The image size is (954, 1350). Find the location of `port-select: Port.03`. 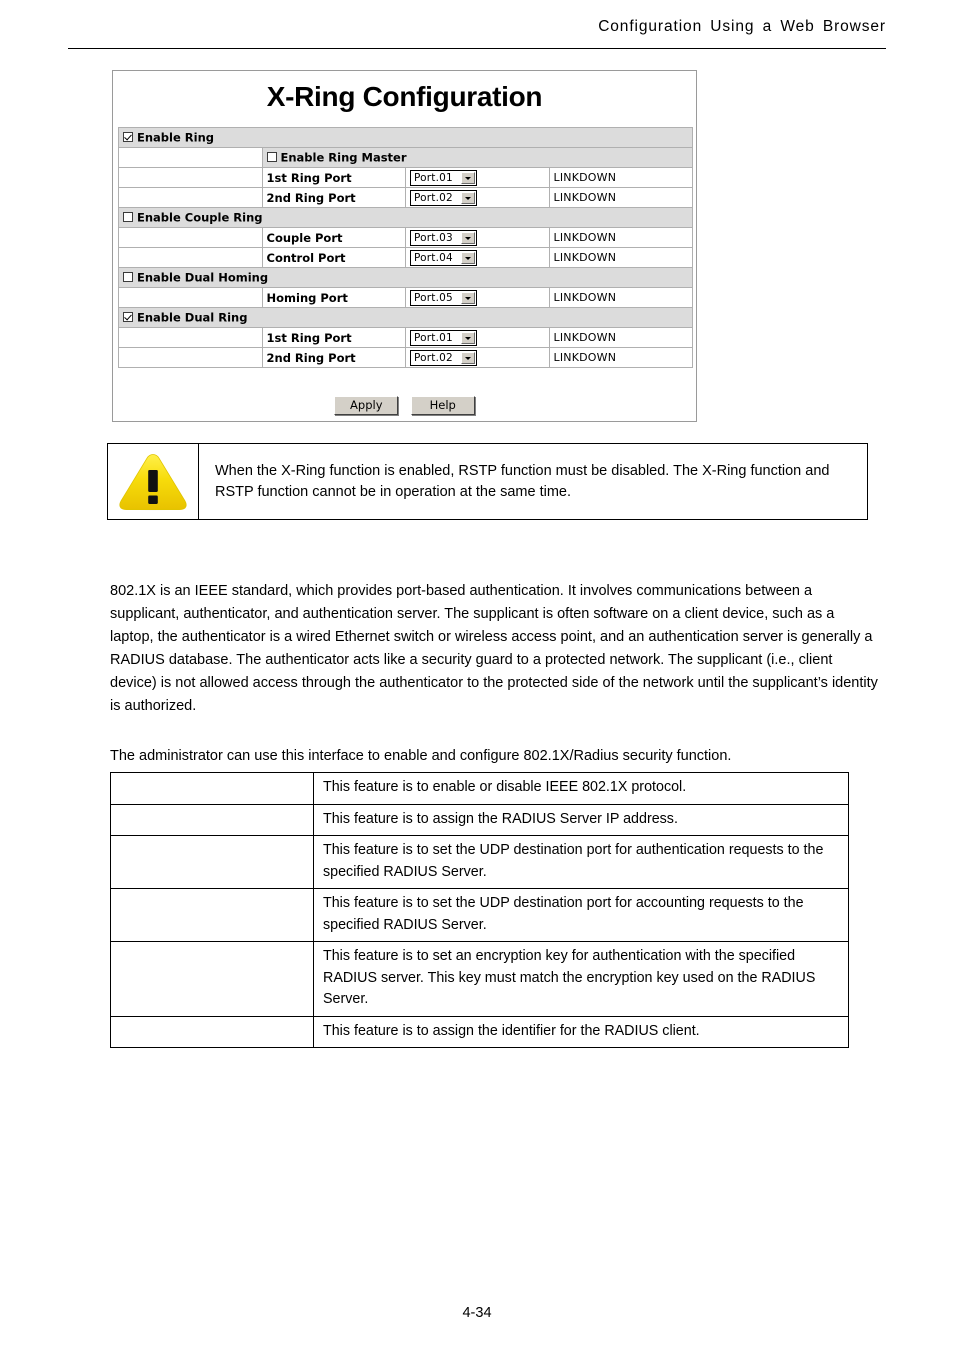

port-select: Port.03 is located at coordinates (443, 237).